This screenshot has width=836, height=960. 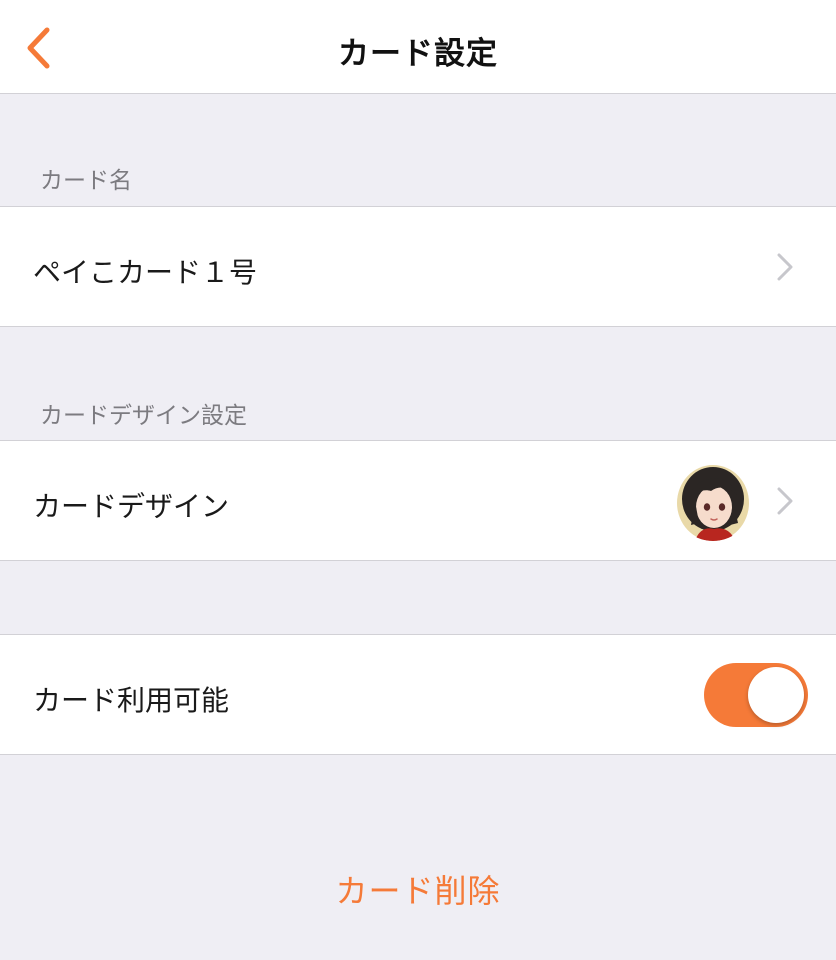 I want to click on card-enabled-label: カード利用可能, so click(x=131, y=700).